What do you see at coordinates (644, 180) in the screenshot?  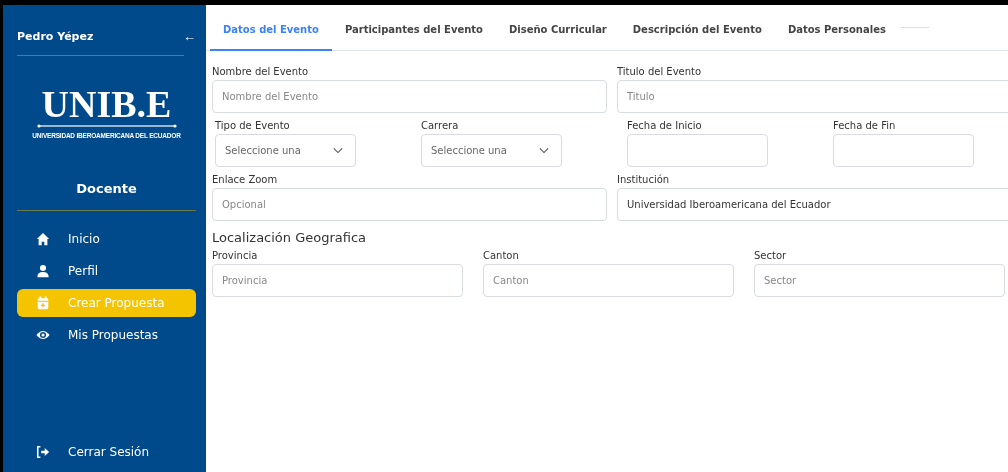 I see `field-label: Institución` at bounding box center [644, 180].